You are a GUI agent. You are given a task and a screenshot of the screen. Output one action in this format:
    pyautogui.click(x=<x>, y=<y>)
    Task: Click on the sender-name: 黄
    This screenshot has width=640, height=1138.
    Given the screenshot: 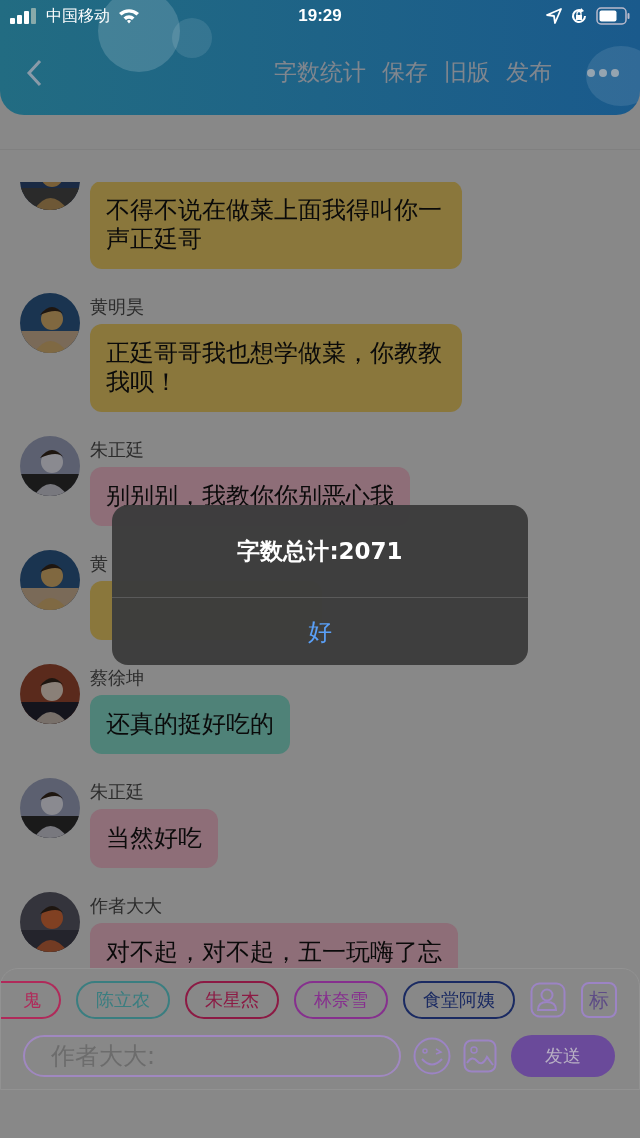 What is the action you would take?
    pyautogui.click(x=99, y=564)
    